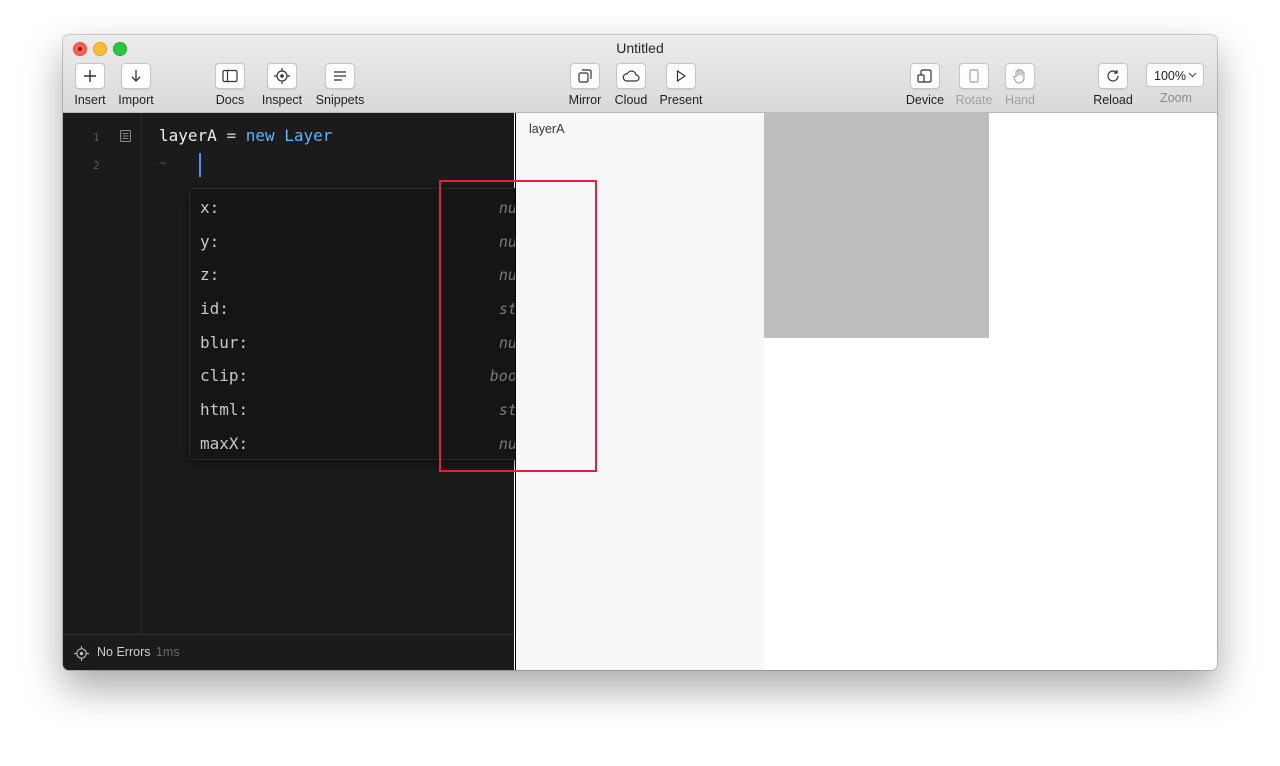 This screenshot has width=1280, height=766. Describe the element at coordinates (200, 165) in the screenshot. I see `text-caret` at that location.